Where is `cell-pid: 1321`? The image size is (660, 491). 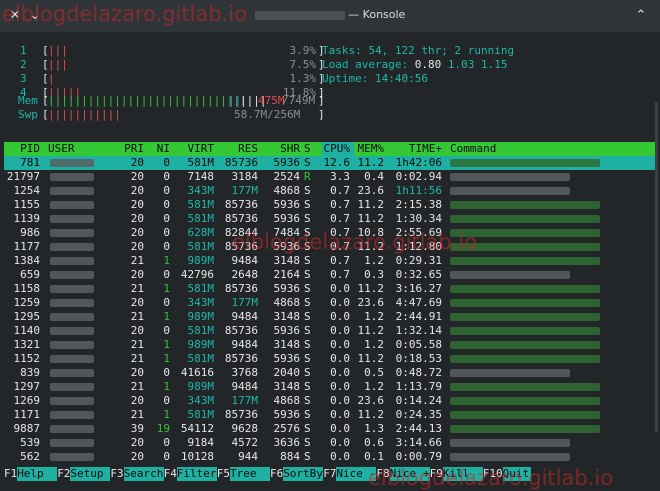
cell-pid: 1321 is located at coordinates (27, 344).